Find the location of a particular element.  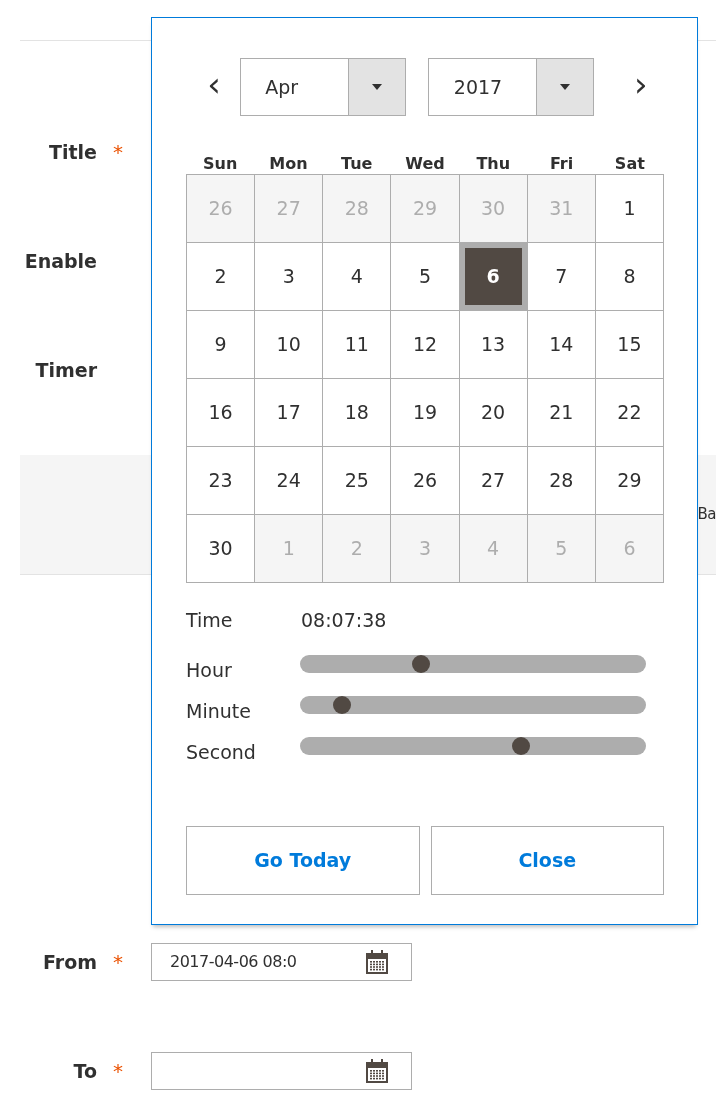

slider-label: Minute is located at coordinates (219, 712).